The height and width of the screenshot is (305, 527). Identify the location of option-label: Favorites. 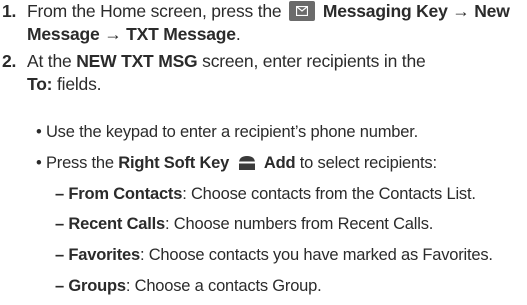
(104, 255).